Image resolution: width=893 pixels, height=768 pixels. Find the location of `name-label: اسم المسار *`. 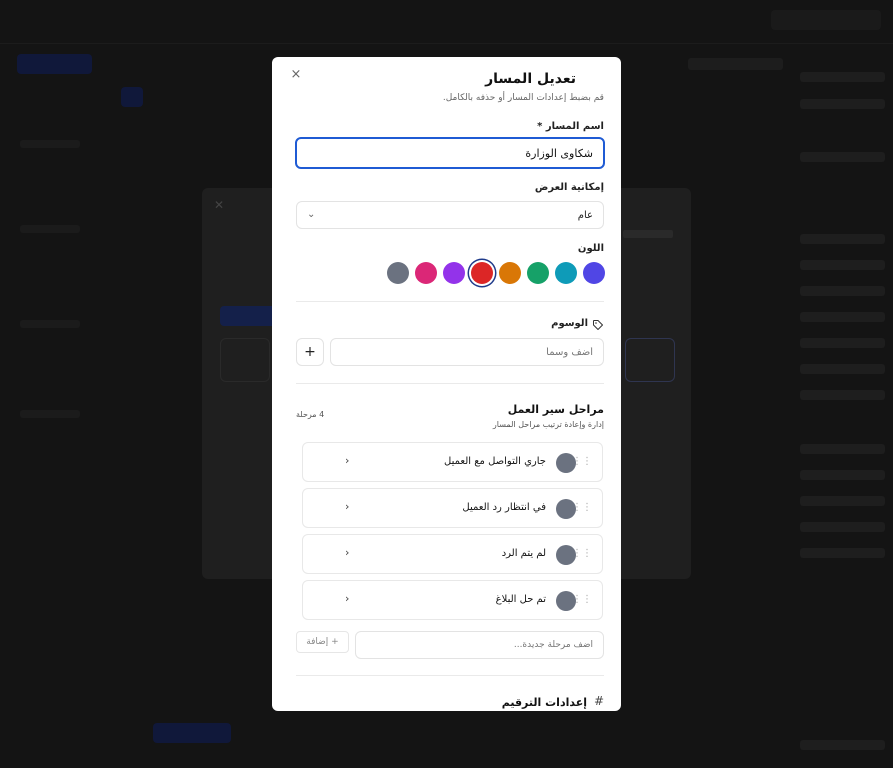

name-label: اسم المسار * is located at coordinates (570, 126).